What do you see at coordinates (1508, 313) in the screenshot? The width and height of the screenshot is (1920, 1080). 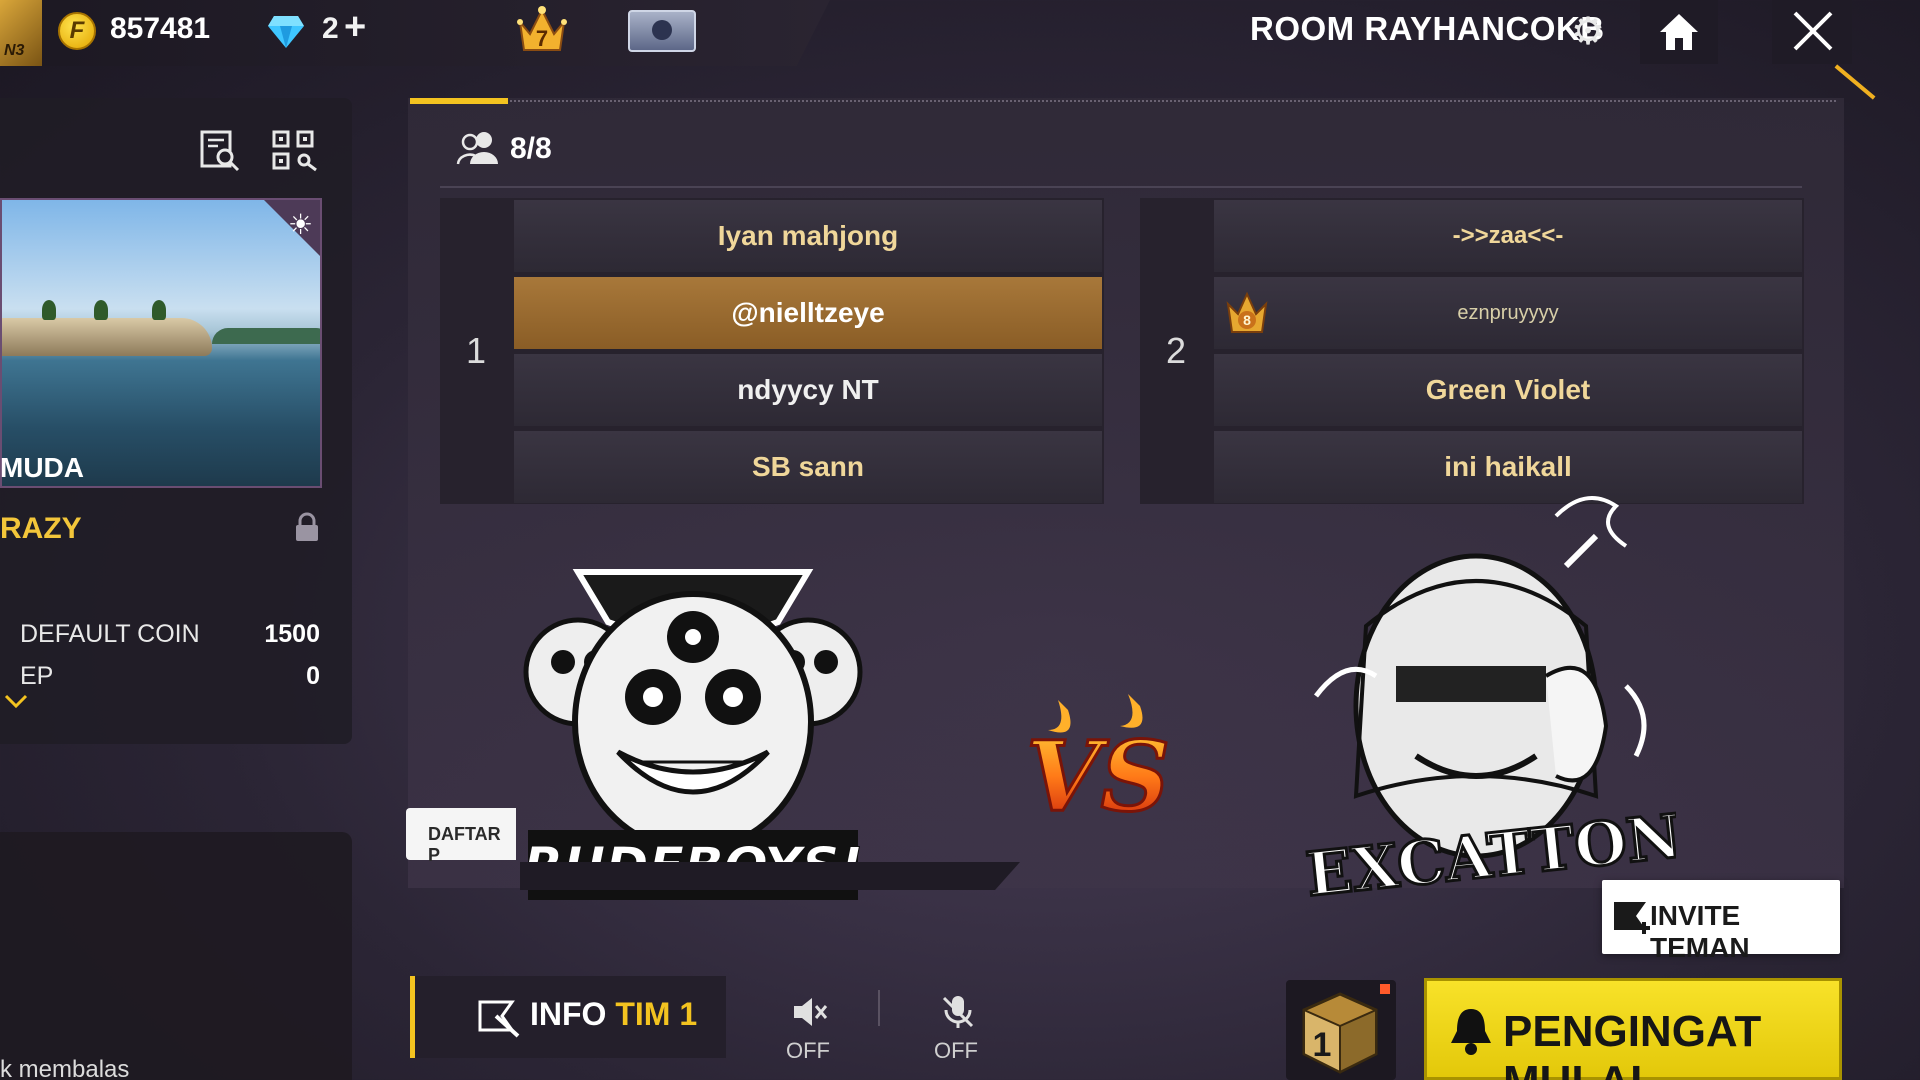 I see `team-2-slot-2: eznpruyyyy` at bounding box center [1508, 313].